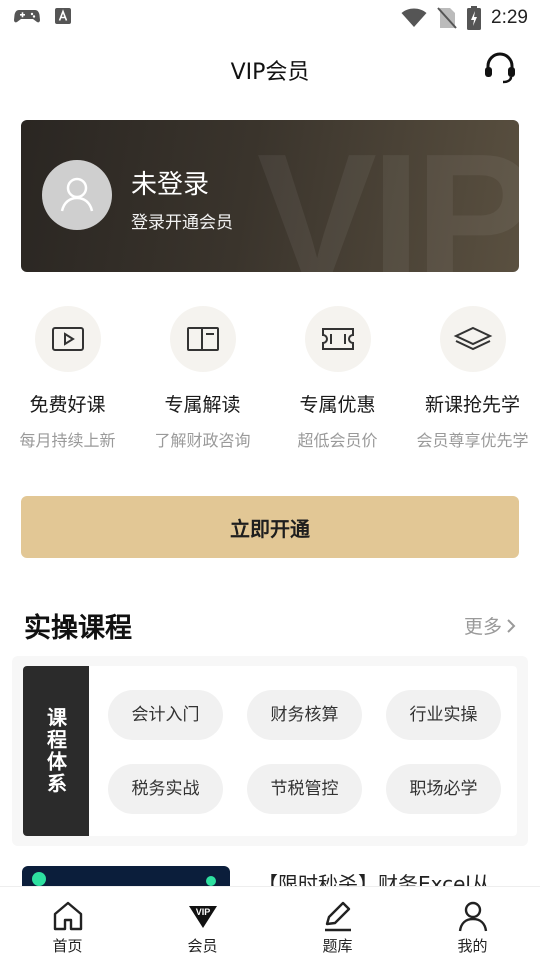  I want to click on benefit-early-access: 新课抢先学 会员尊享优先学, so click(472, 378).